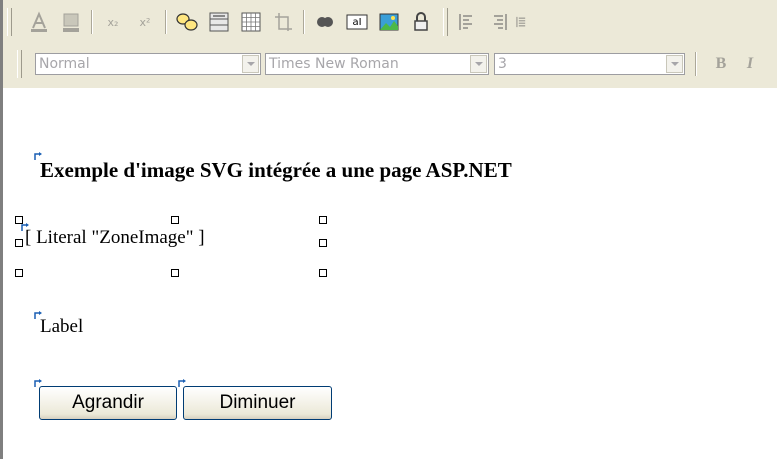  I want to click on enlarge-button: Agrandir, so click(108, 403).